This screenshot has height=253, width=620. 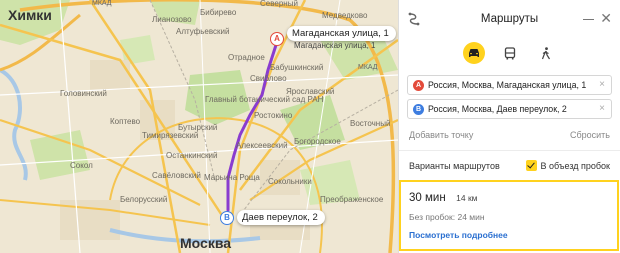 I want to click on map-label-alekseevsky: Алексеевский, so click(x=262, y=145).